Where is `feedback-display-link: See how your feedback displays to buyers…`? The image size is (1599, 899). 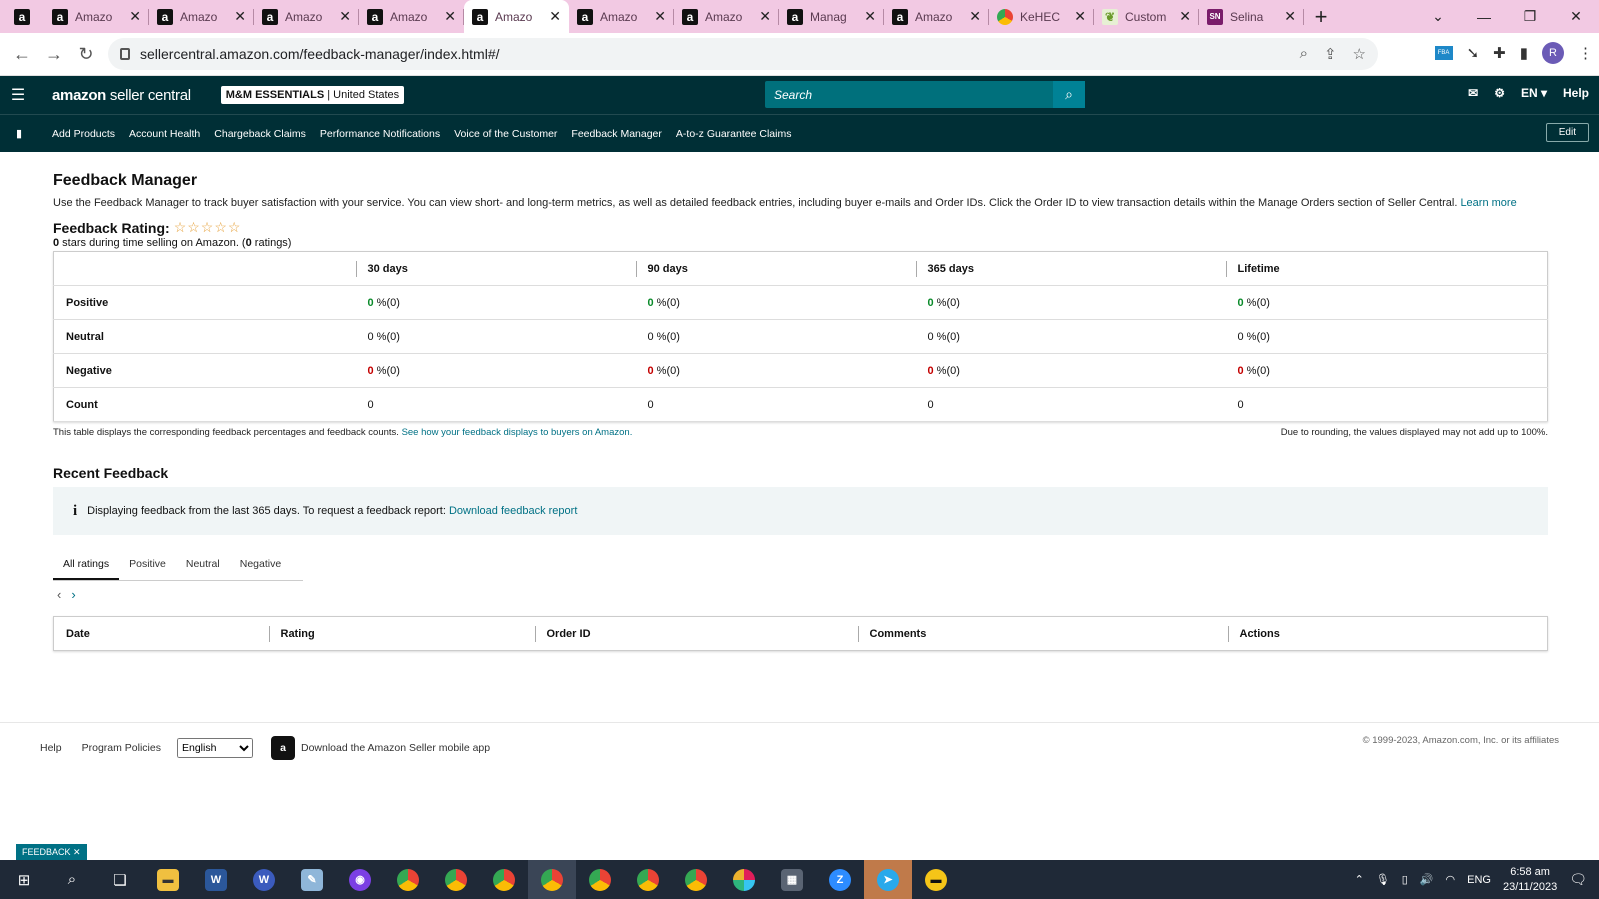 feedback-display-link: See how your feedback displays to buyers… is located at coordinates (517, 432).